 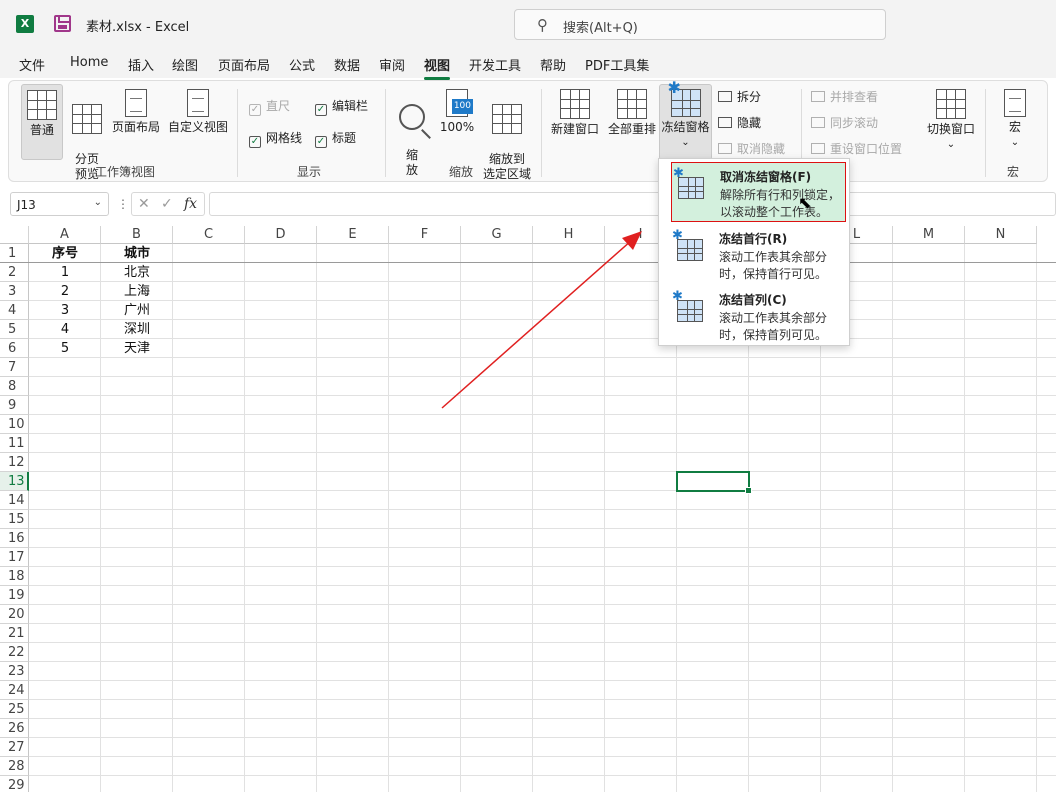 I want to click on row-header-23: 23, so click(x=14, y=671).